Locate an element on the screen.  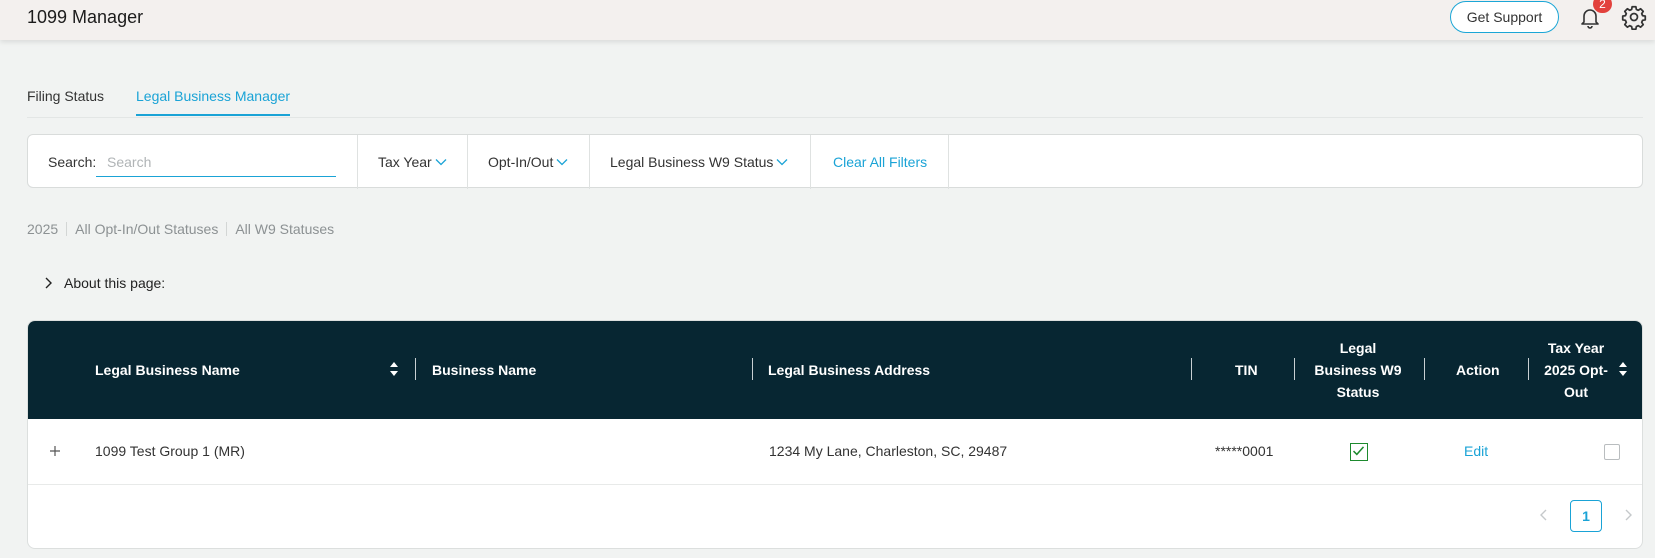
page-button: 1 is located at coordinates (1586, 516).